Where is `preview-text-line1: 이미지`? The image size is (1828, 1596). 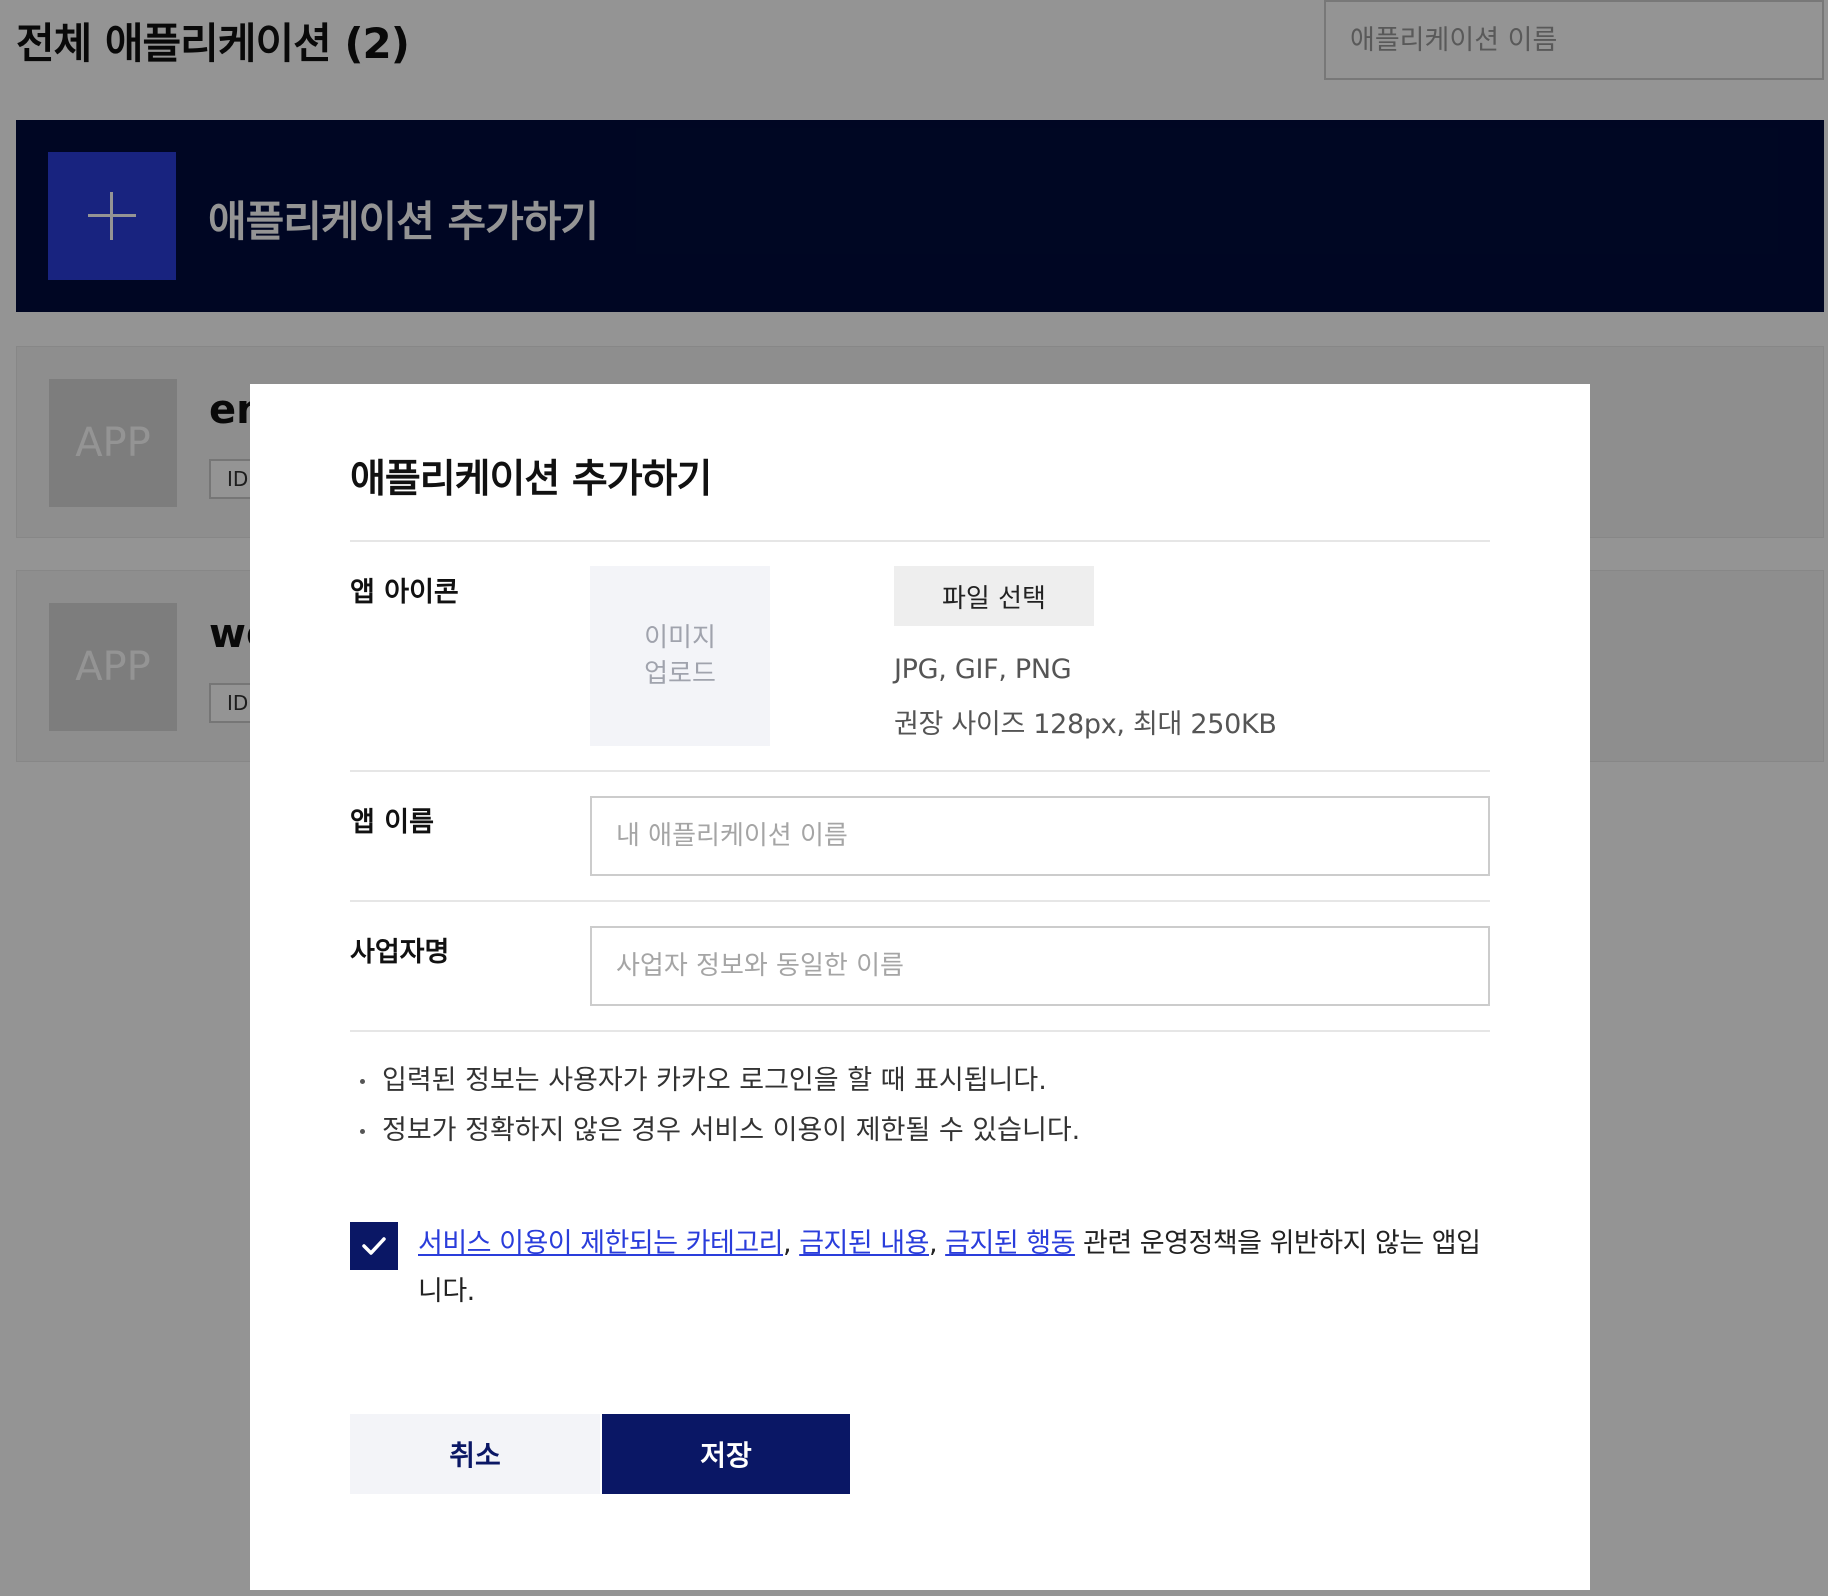
preview-text-line1: 이미지 is located at coordinates (680, 638).